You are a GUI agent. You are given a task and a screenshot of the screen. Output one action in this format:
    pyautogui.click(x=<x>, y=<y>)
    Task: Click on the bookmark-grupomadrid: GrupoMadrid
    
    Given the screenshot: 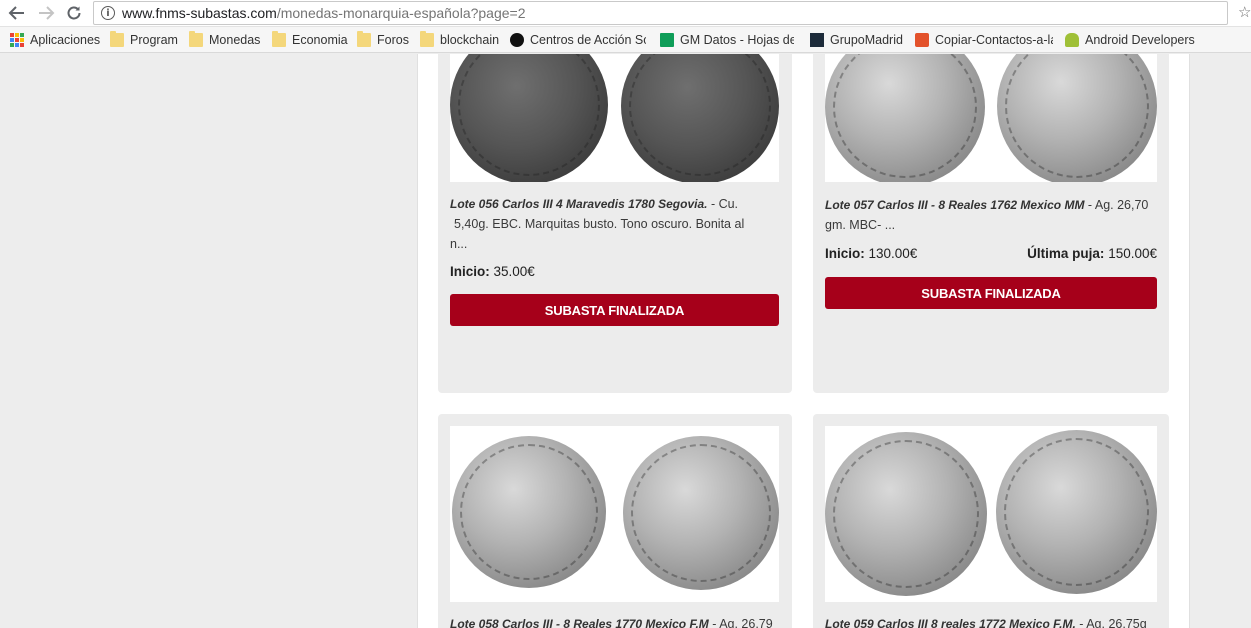 What is the action you would take?
    pyautogui.click(x=856, y=40)
    